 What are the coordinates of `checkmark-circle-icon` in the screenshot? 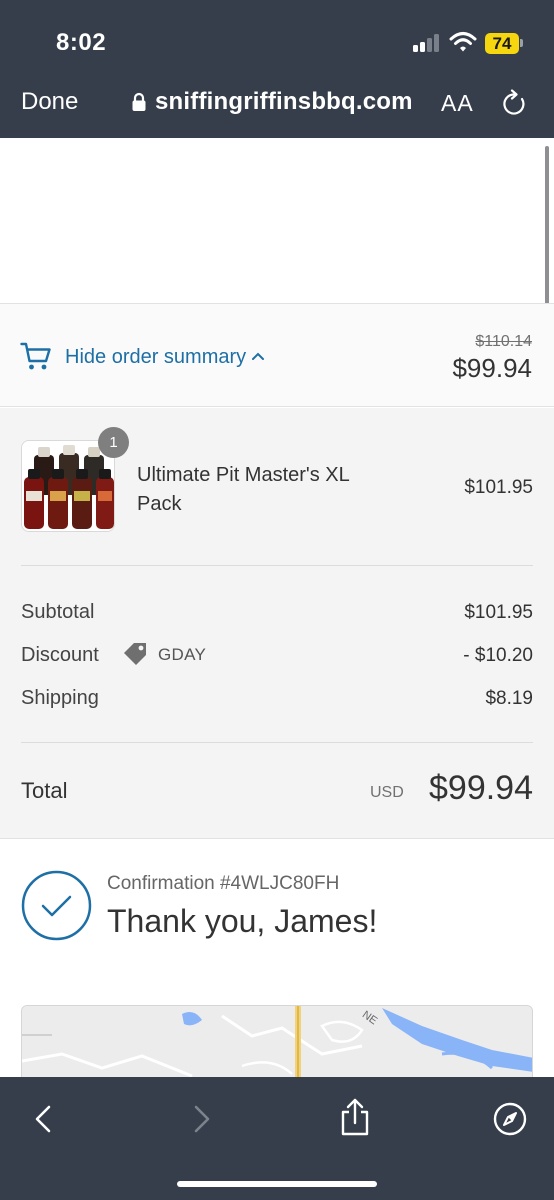 It's located at (56, 905).